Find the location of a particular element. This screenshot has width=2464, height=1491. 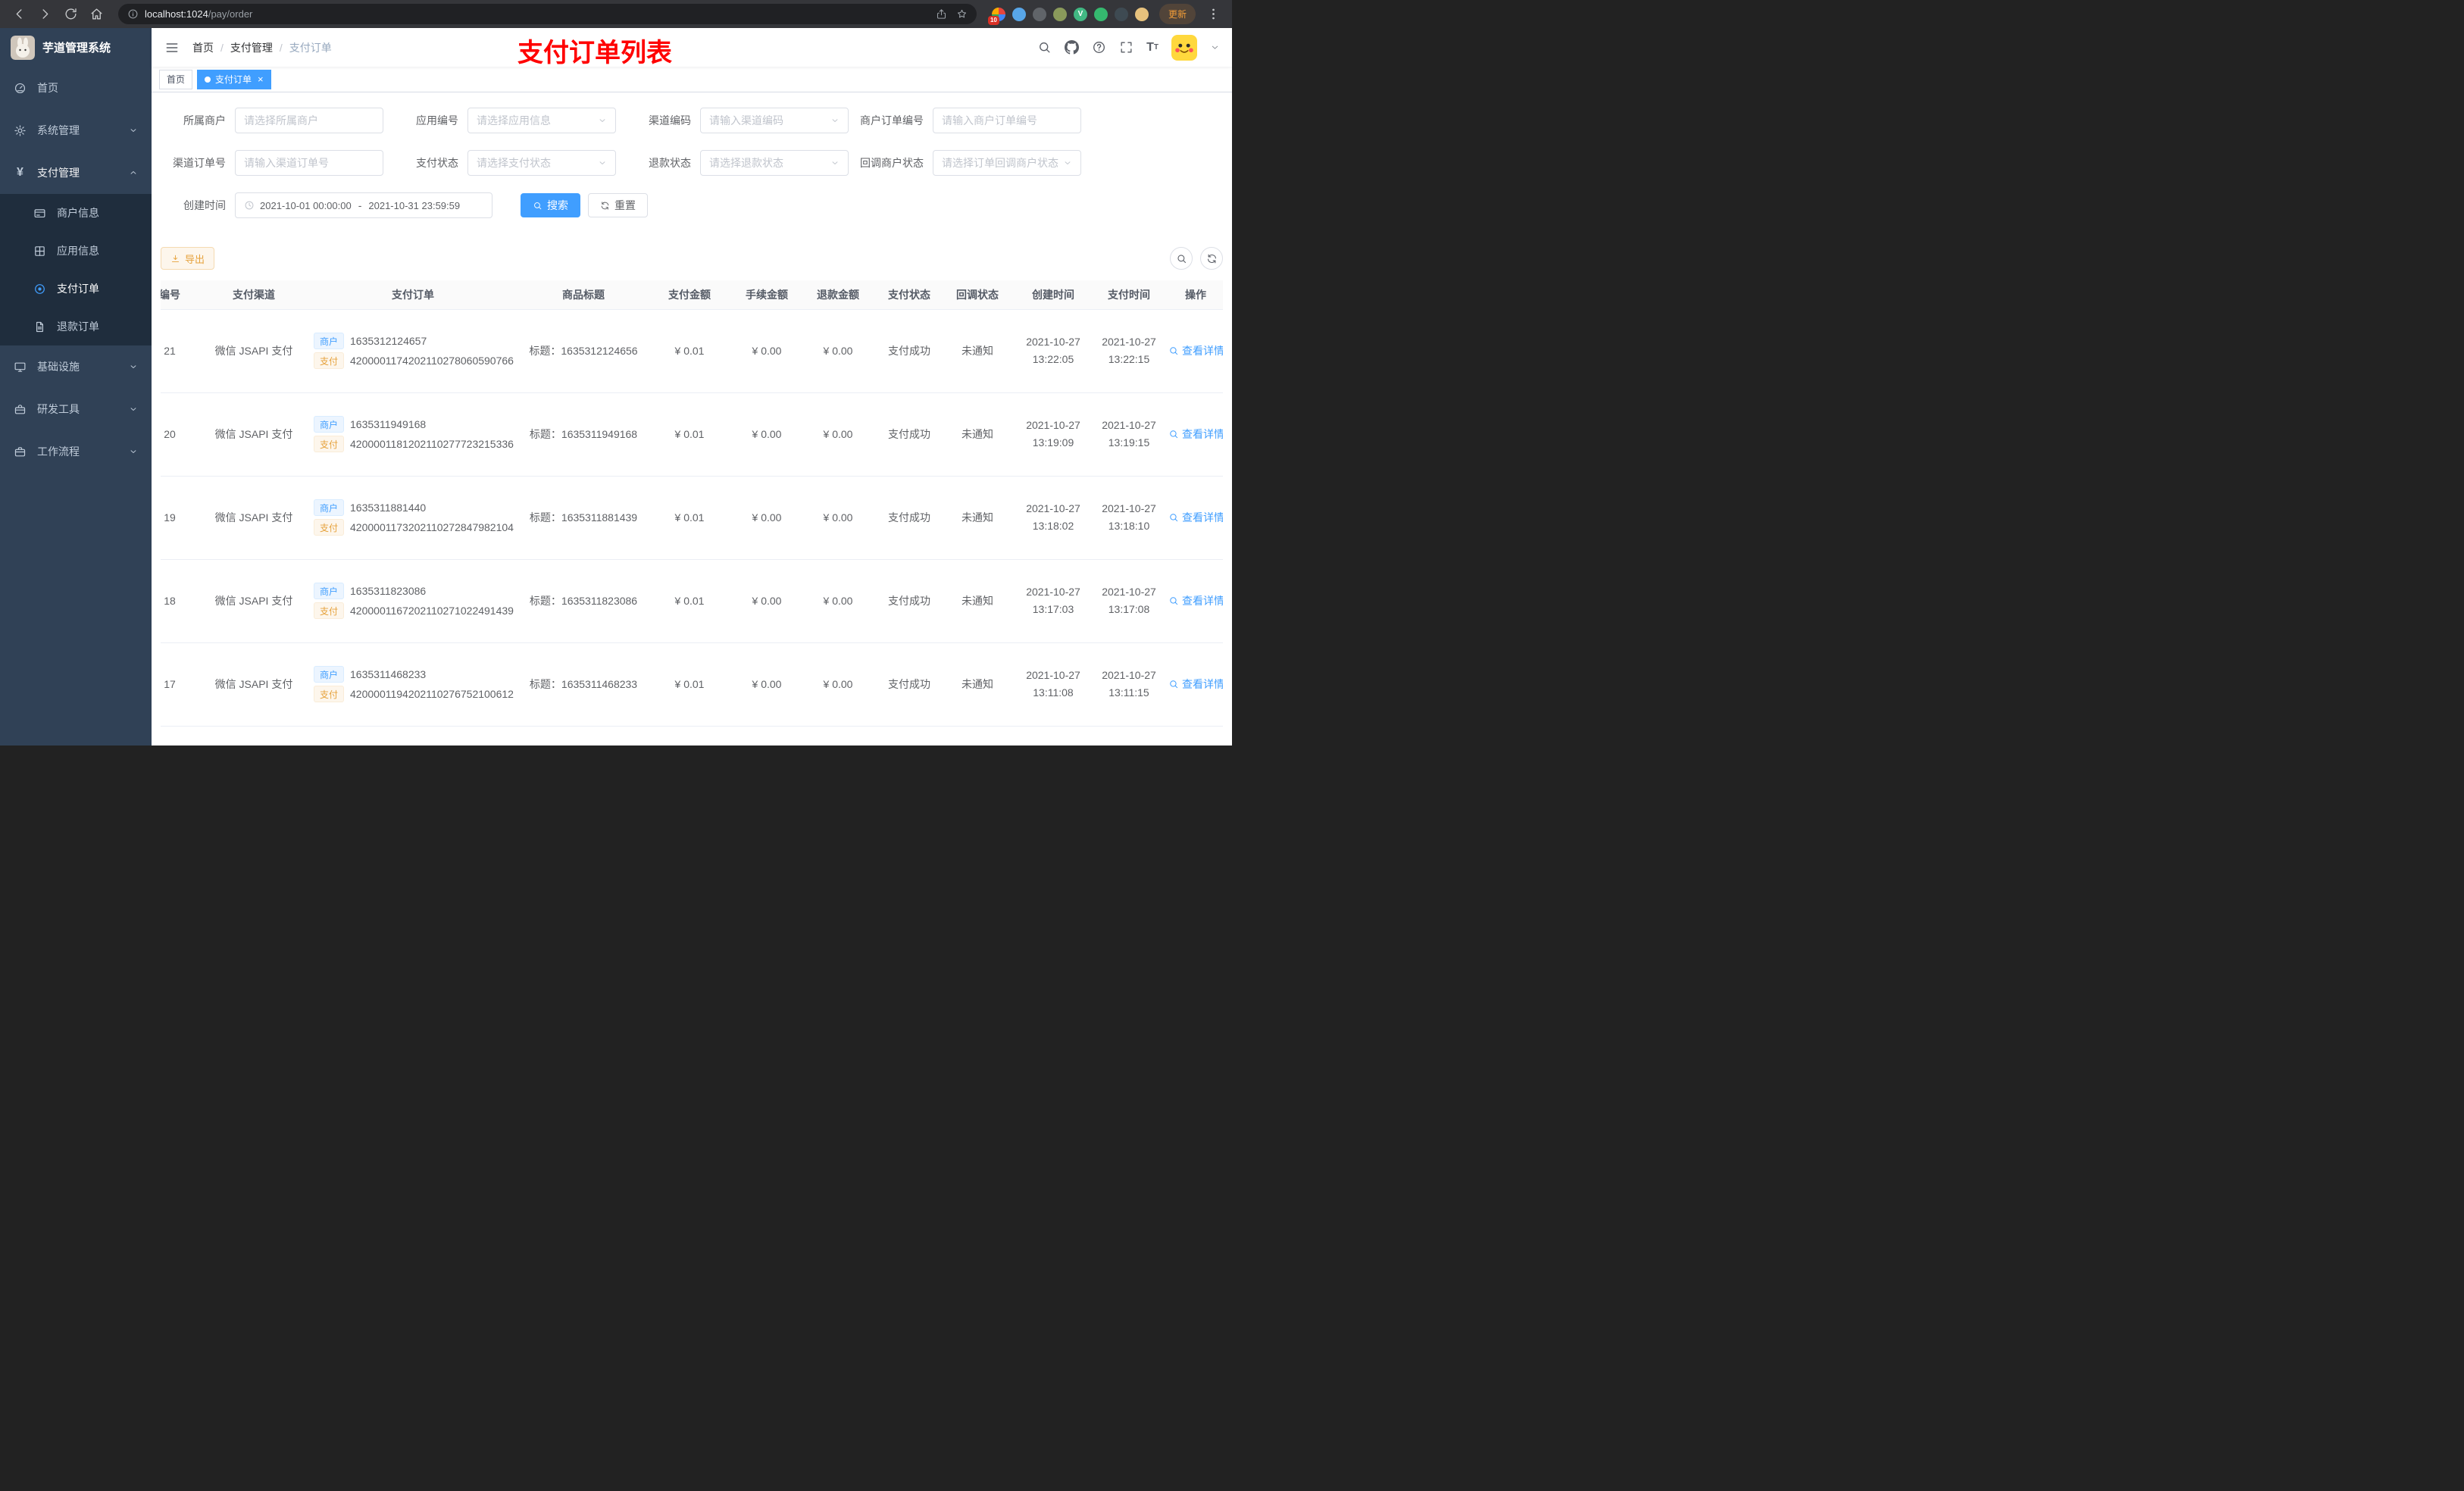

browser-menu-button is located at coordinates (1213, 14).